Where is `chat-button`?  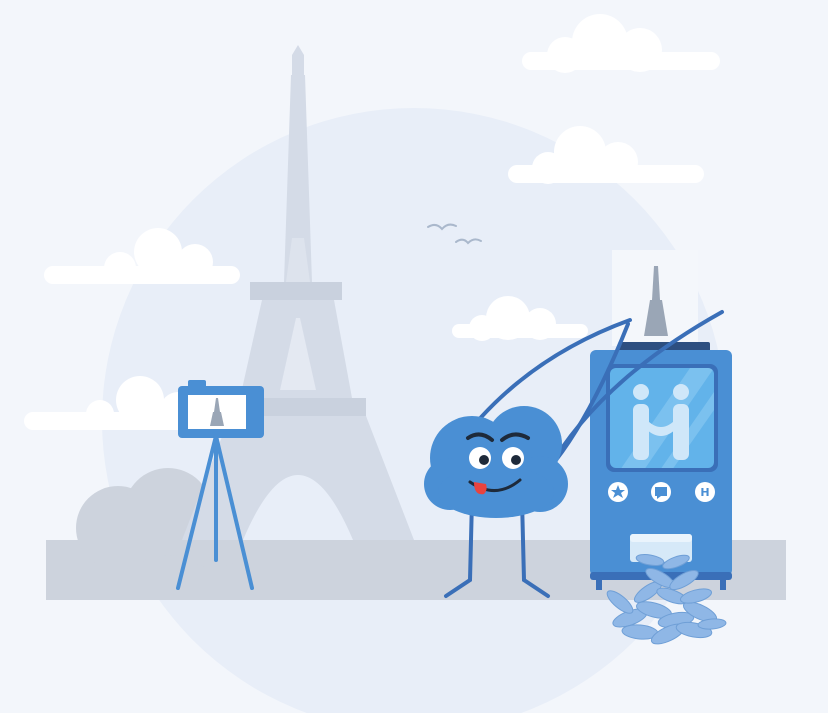 chat-button is located at coordinates (661, 492).